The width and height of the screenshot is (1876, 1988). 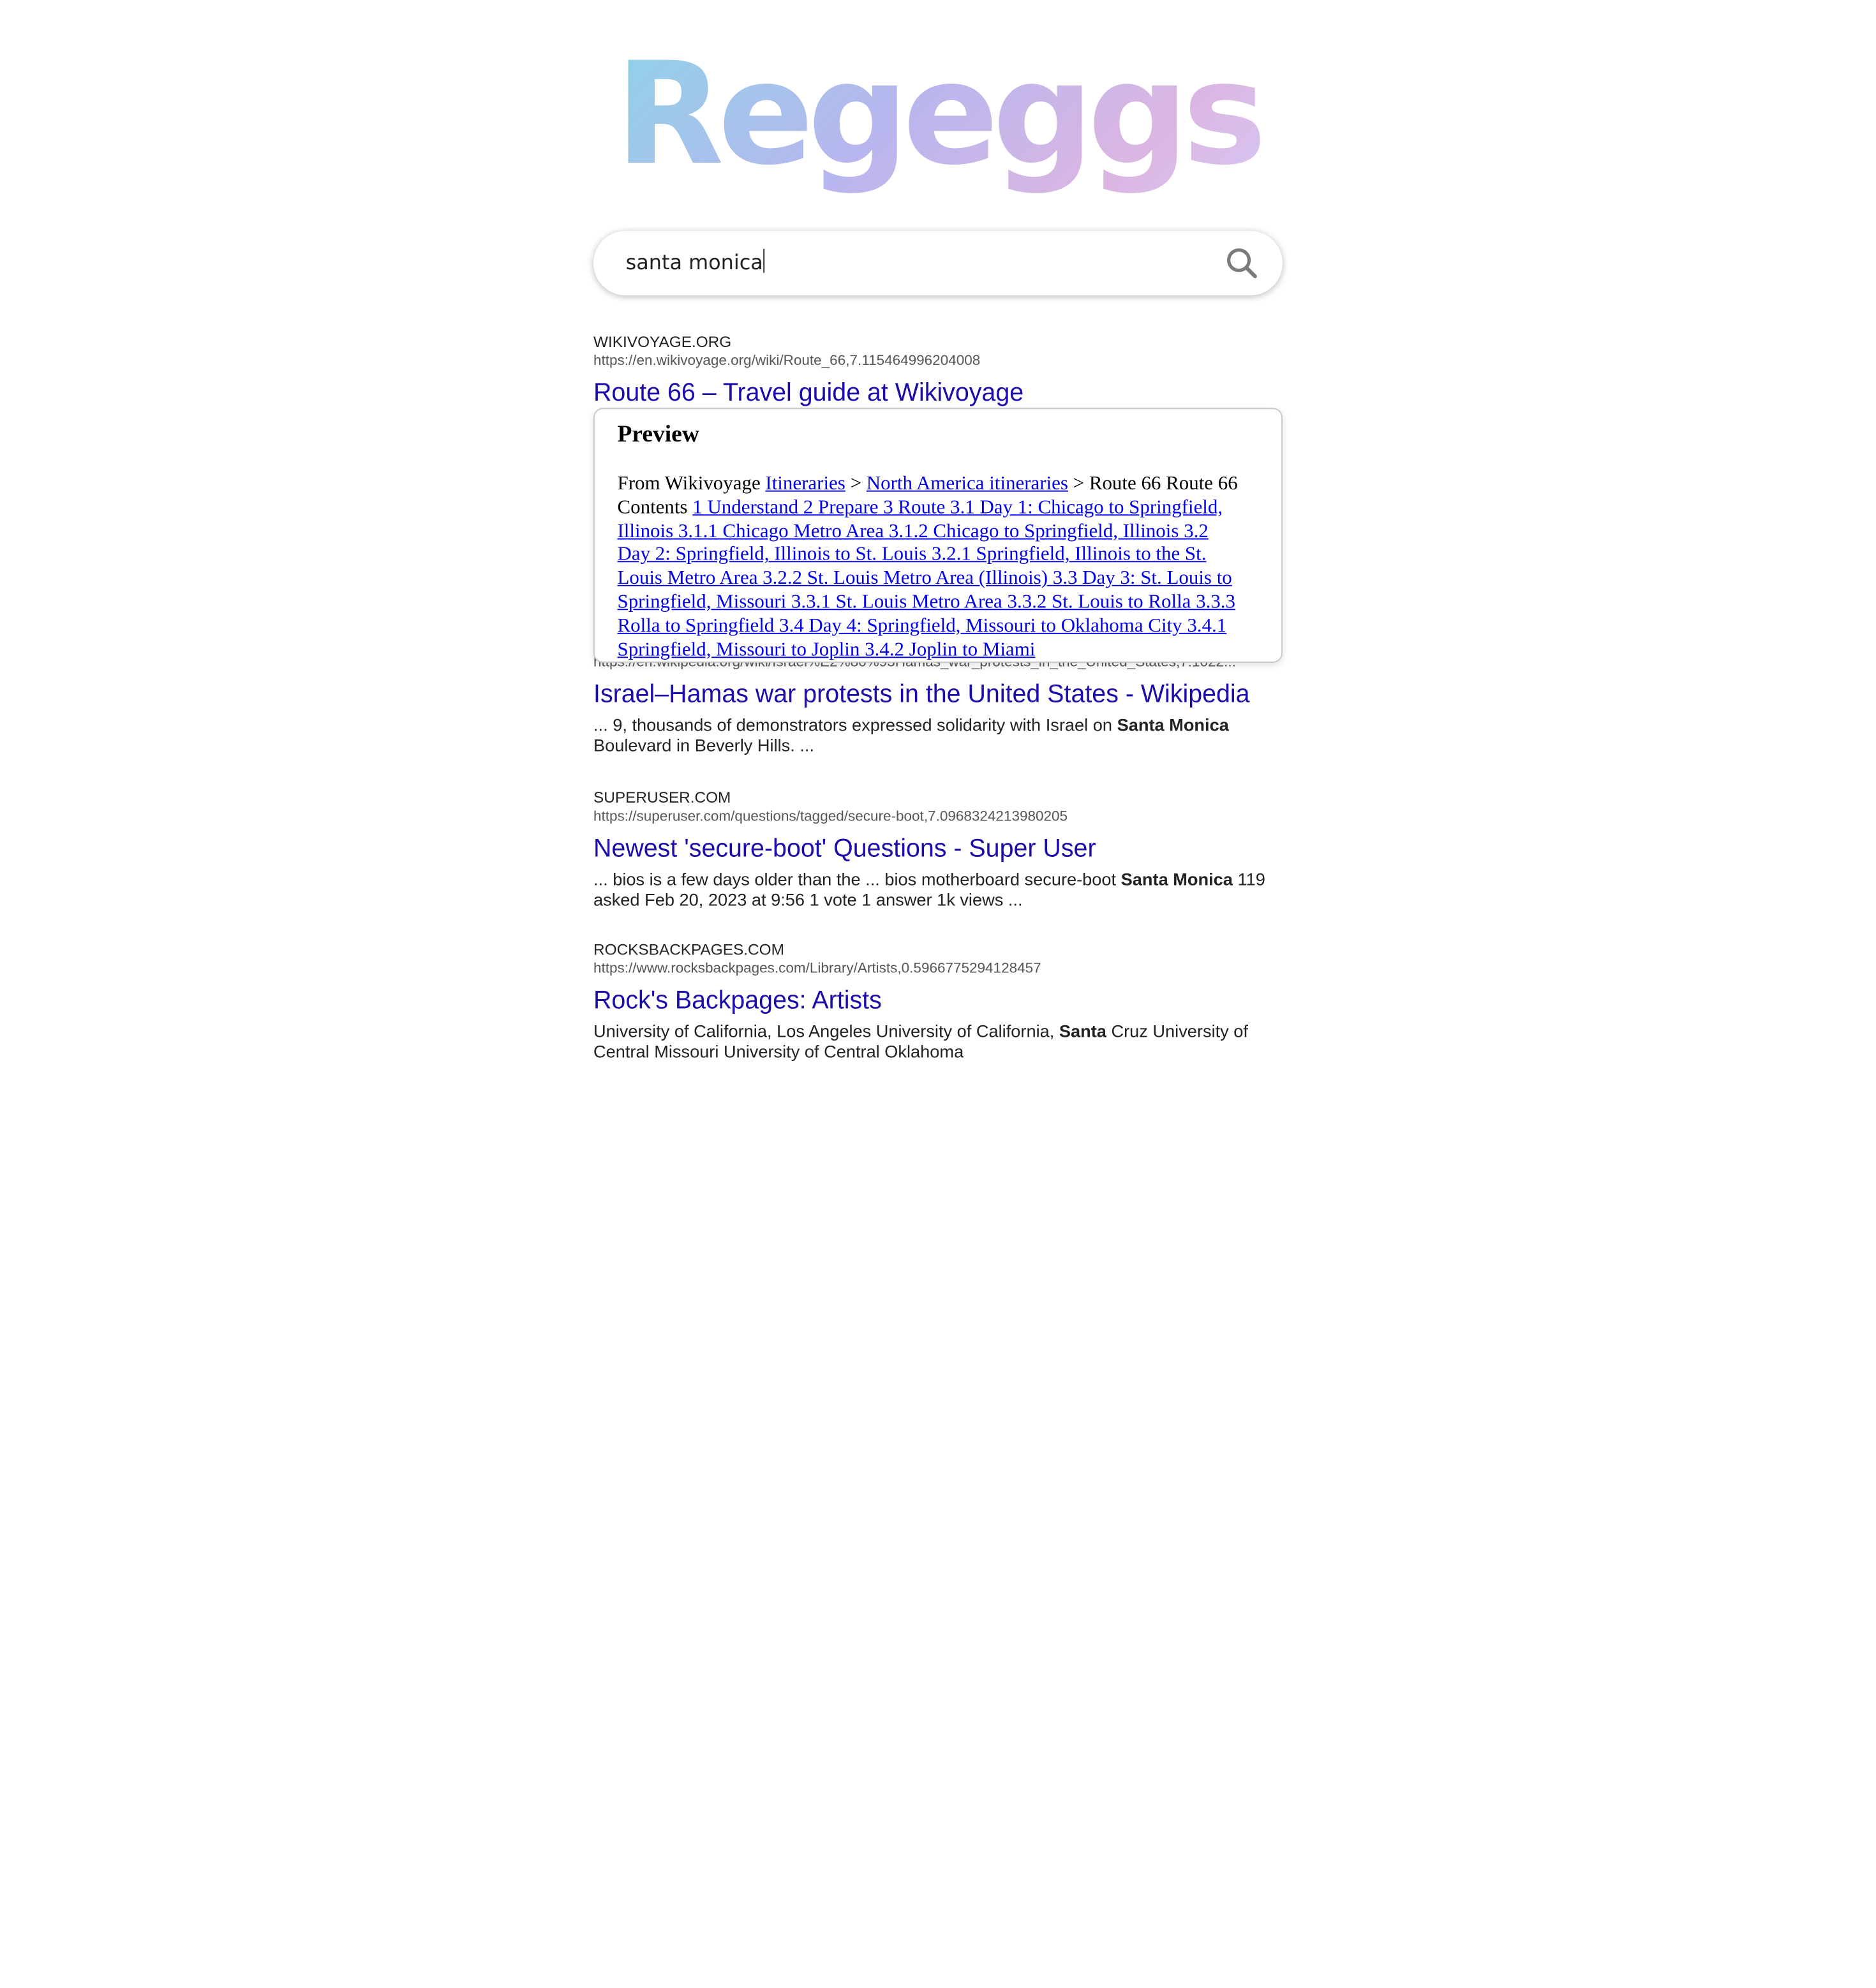 I want to click on search-icon, so click(x=1242, y=263).